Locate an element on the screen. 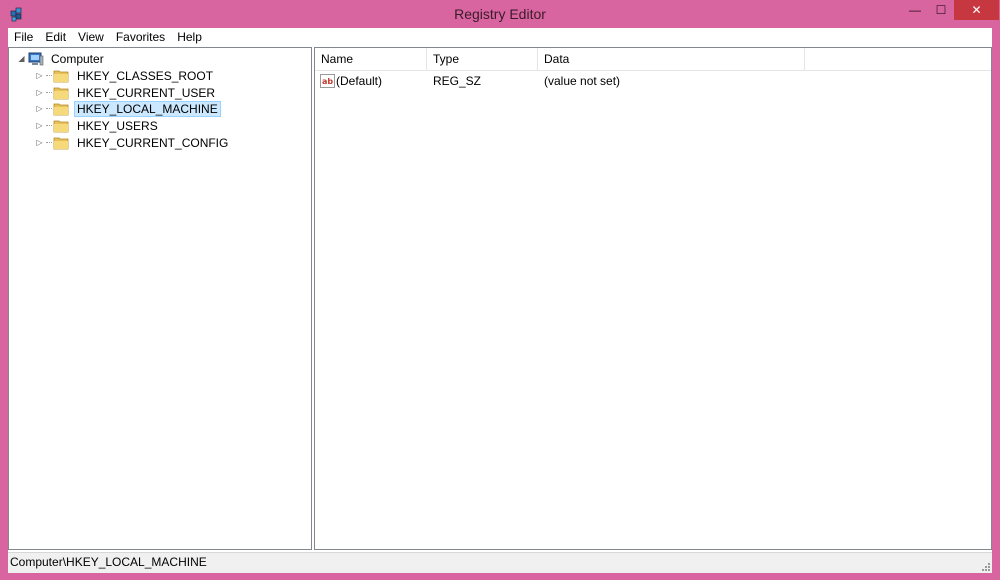  tree-node-hkey-local-machine: ▷ HKEY_LOCAL_MACHINE is located at coordinates (128, 108).